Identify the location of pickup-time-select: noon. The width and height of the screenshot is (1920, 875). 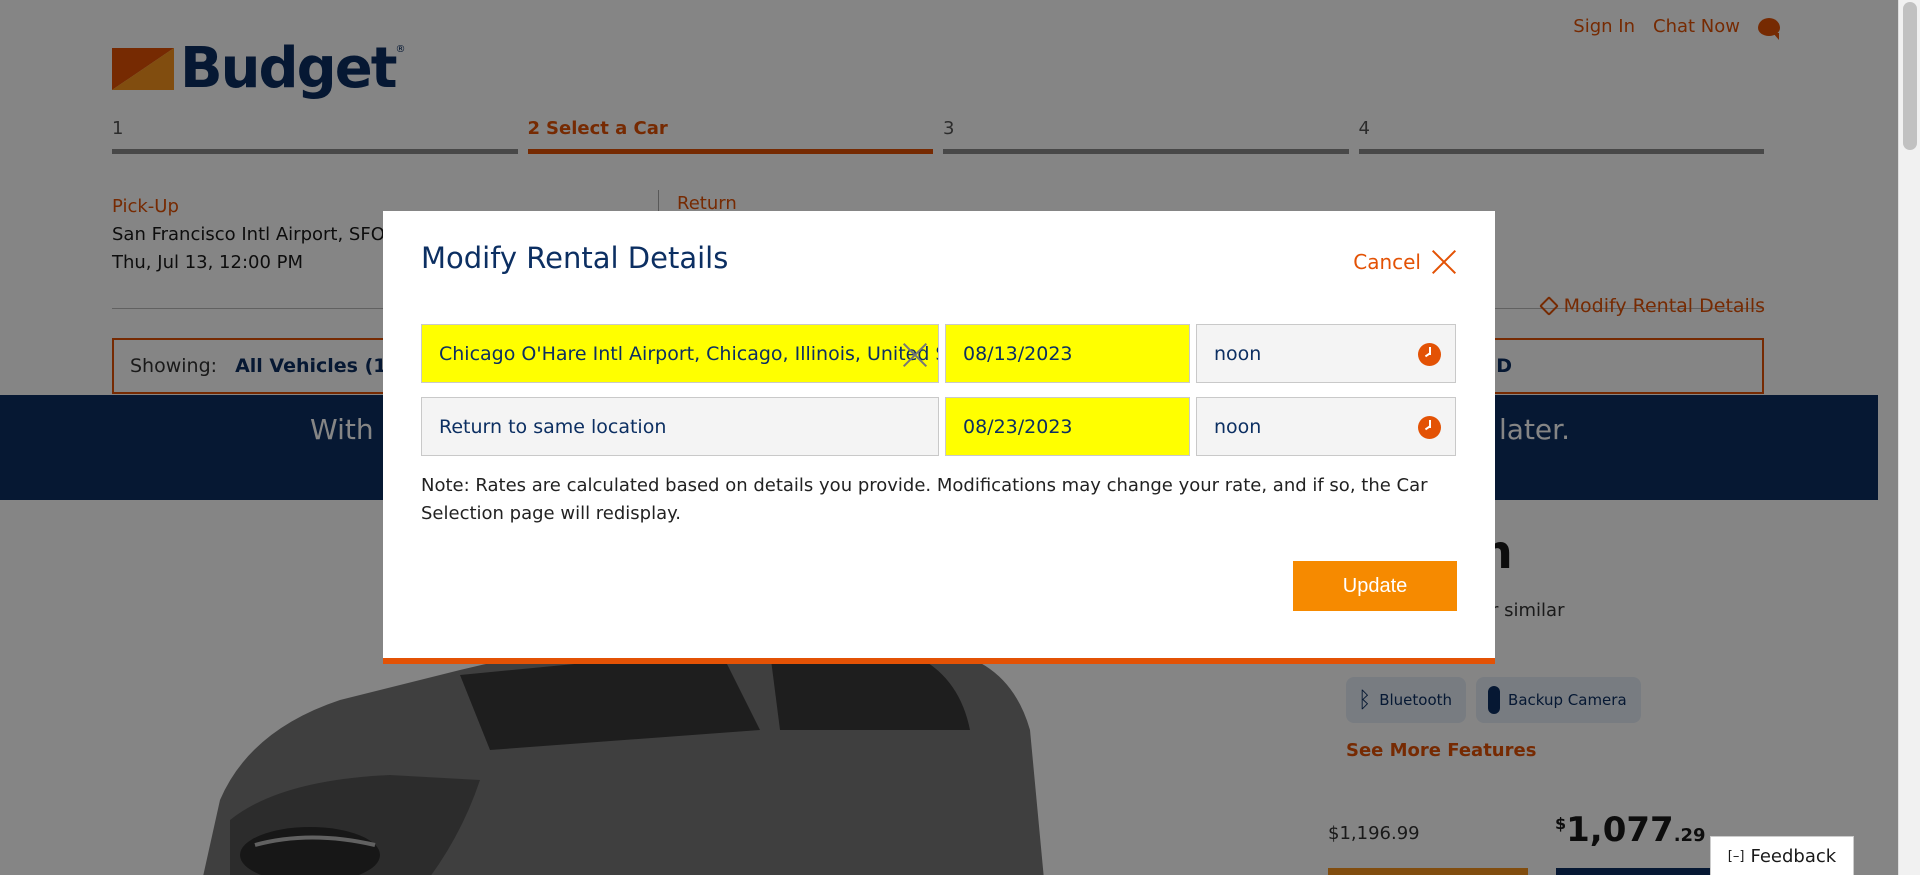
(1326, 353).